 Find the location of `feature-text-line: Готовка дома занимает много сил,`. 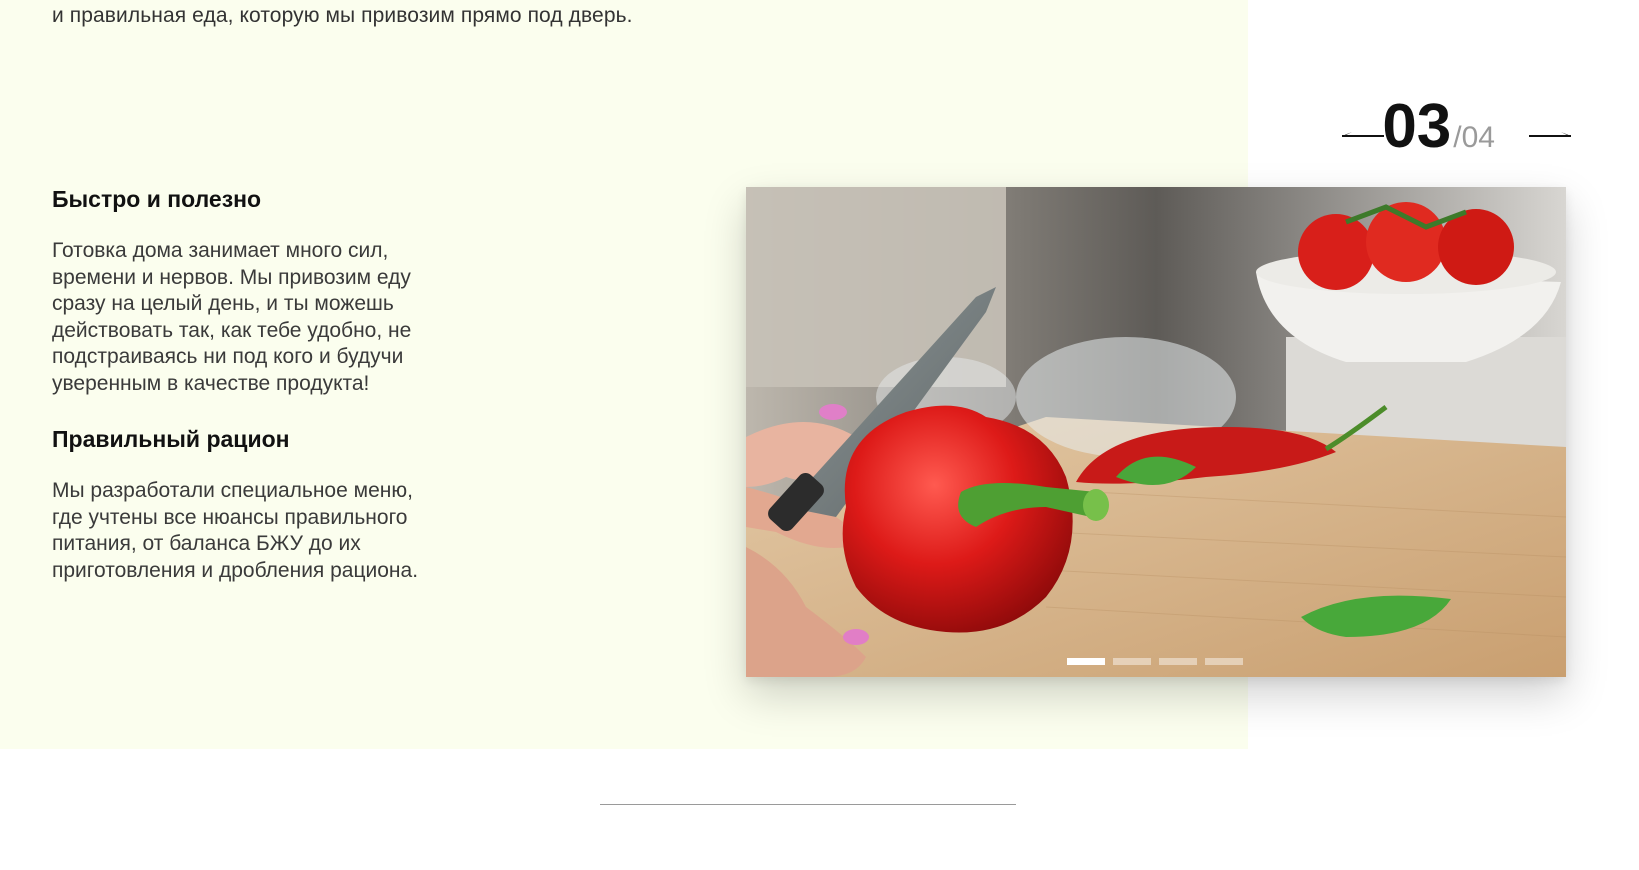

feature-text-line: Готовка дома занимает много сил, is located at coordinates (220, 250).